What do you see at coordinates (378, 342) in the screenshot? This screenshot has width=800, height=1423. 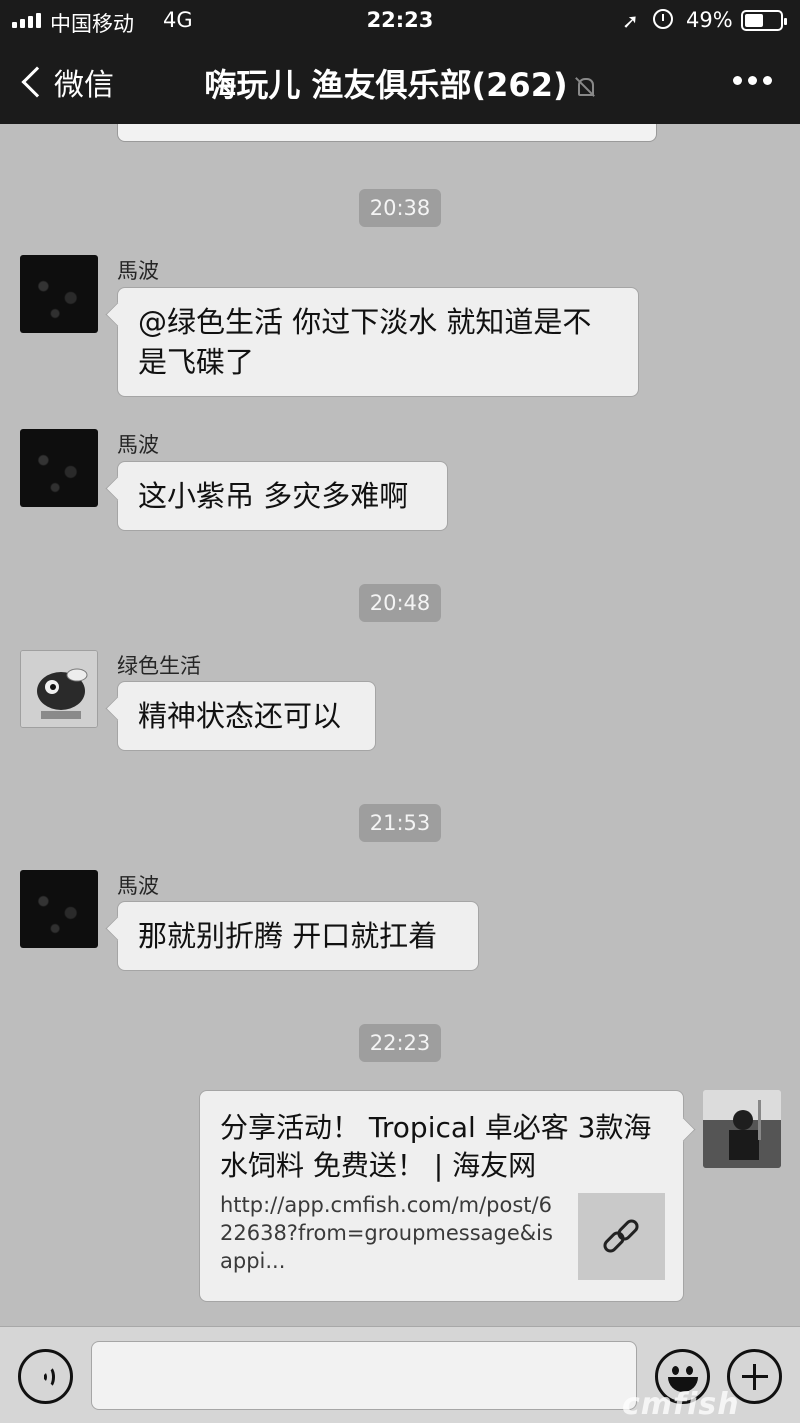 I see `message-bubble: @绿色生活 你过下淡水 就知道是不是飞碟了` at bounding box center [378, 342].